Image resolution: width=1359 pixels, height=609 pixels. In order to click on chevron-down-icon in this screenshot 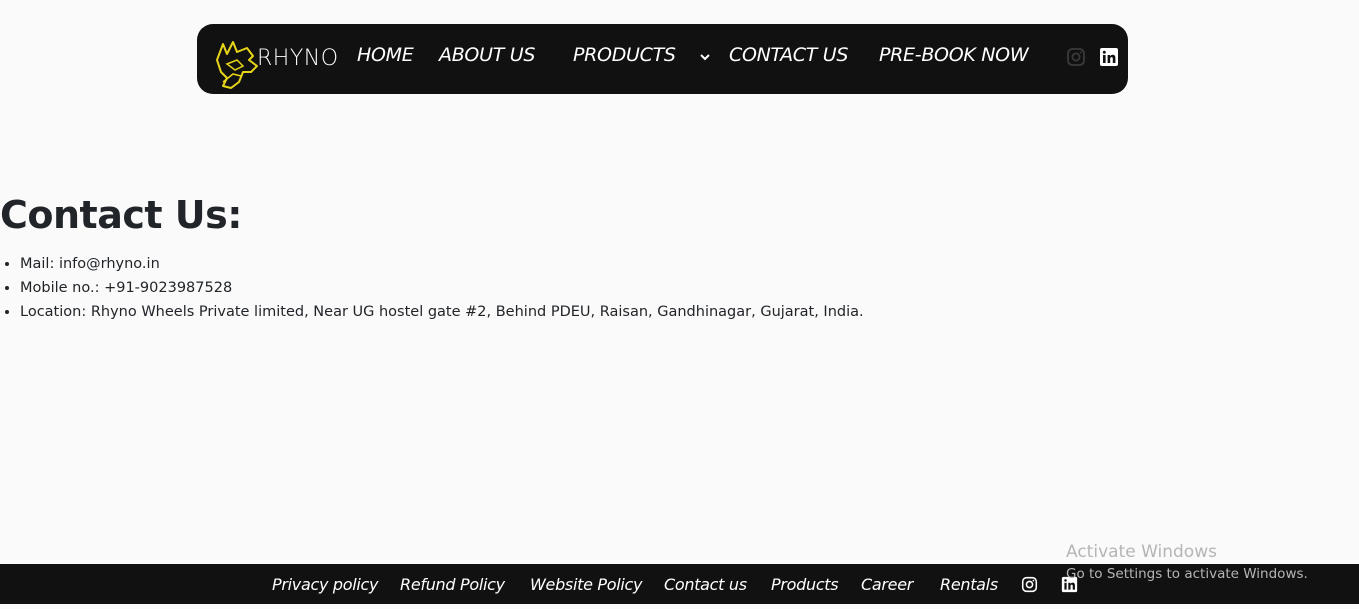, I will do `click(705, 57)`.